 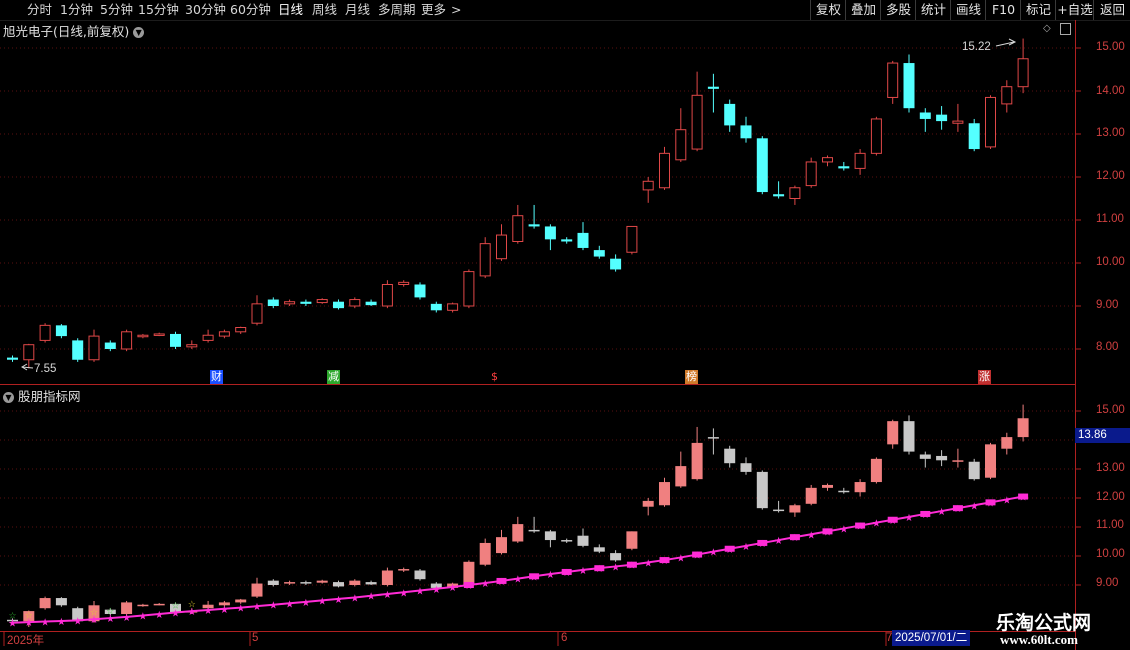 I want to click on cursor-date-badge: 2025/07/01/二, so click(x=931, y=638).